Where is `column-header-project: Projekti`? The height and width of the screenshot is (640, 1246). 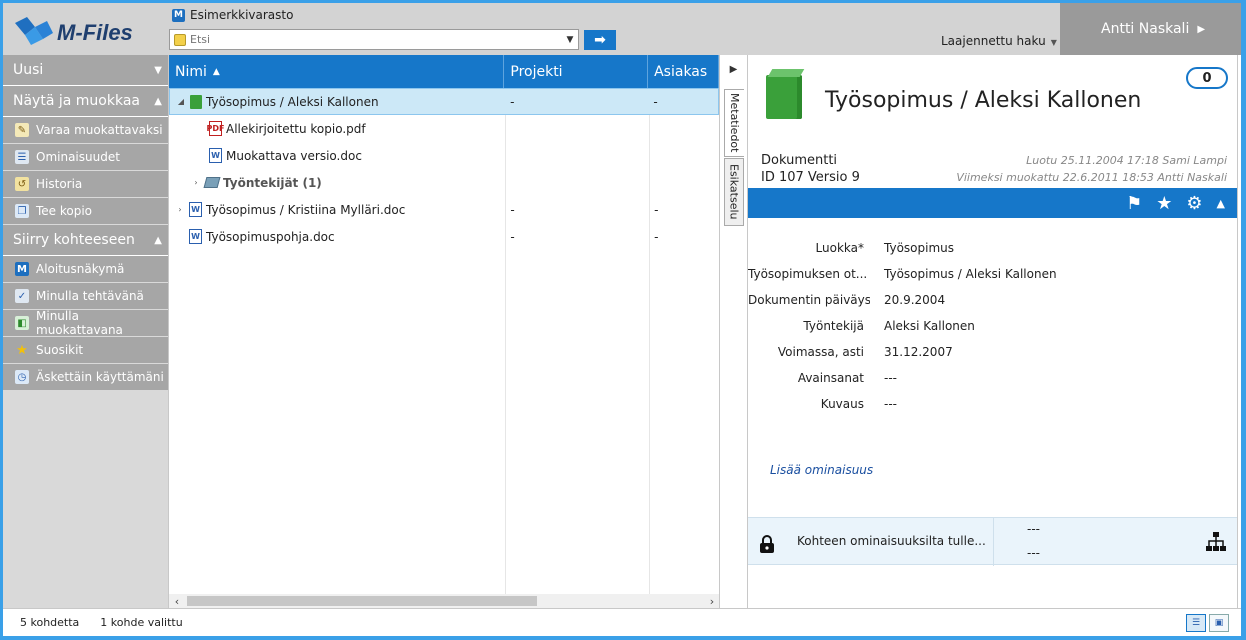 column-header-project: Projekti is located at coordinates (576, 71).